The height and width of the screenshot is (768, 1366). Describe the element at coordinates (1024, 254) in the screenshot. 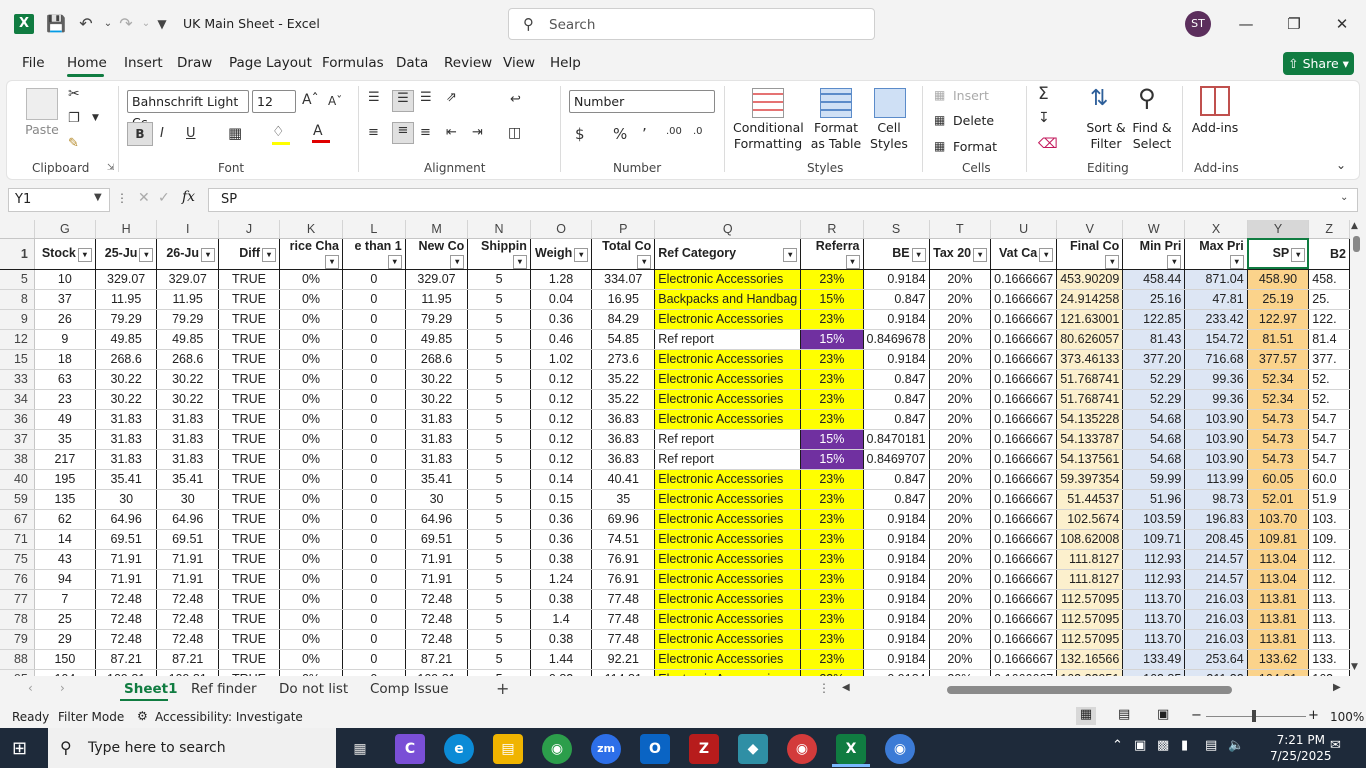

I see `field-header: Vat Ca ▾` at that location.